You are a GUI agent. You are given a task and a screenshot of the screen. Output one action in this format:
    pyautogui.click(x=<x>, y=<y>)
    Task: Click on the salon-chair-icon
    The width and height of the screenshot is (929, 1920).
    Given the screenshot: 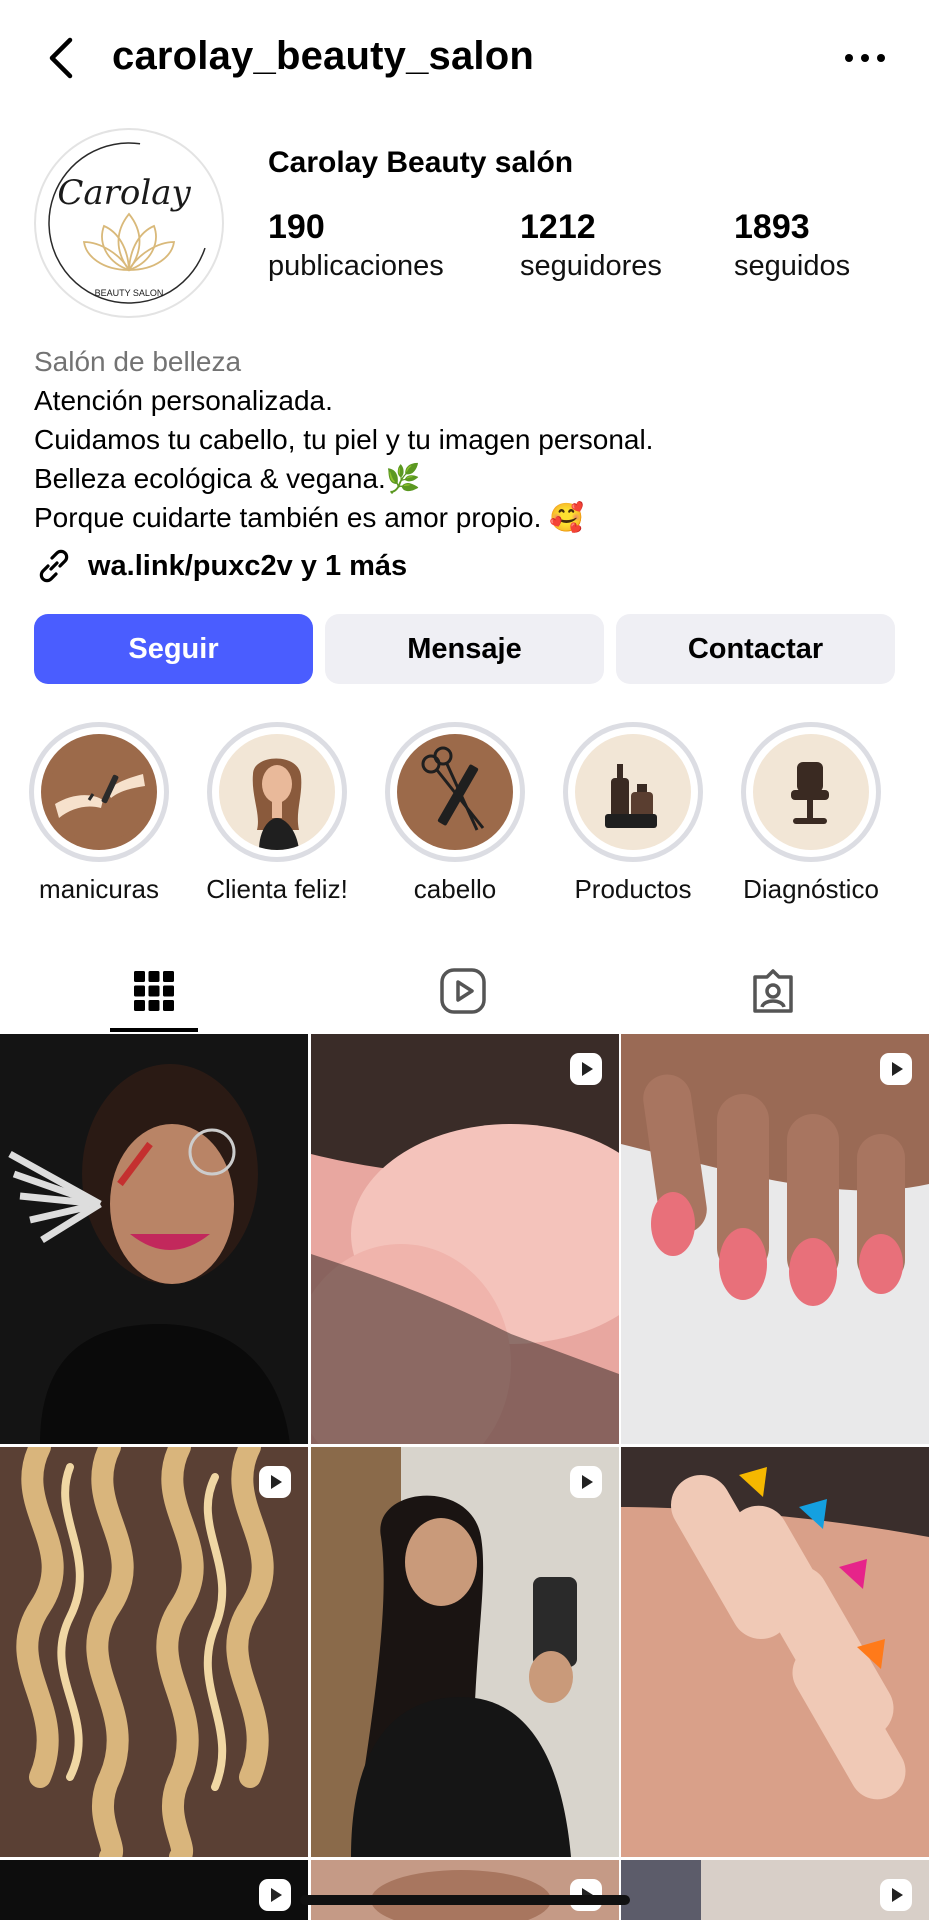 What is the action you would take?
    pyautogui.click(x=811, y=792)
    